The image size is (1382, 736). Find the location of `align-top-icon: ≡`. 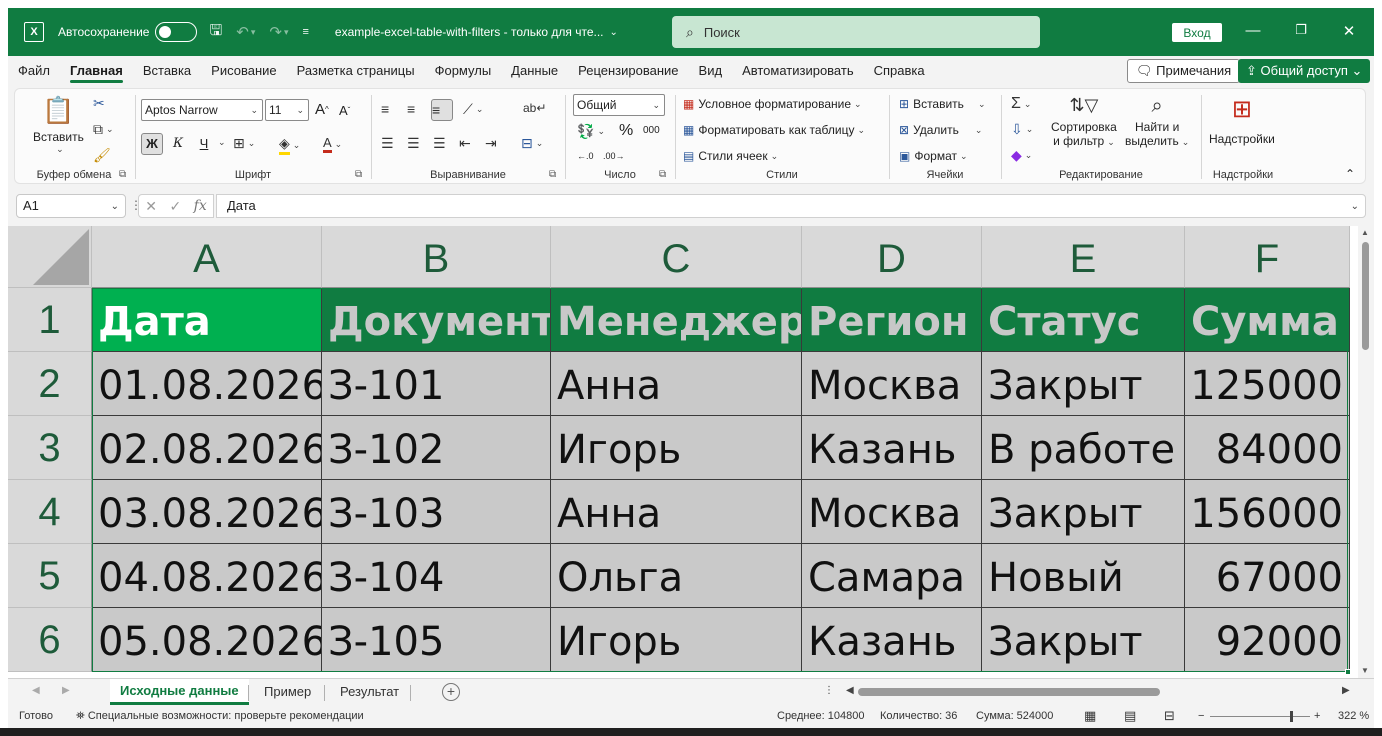

align-top-icon: ≡ is located at coordinates (385, 109).